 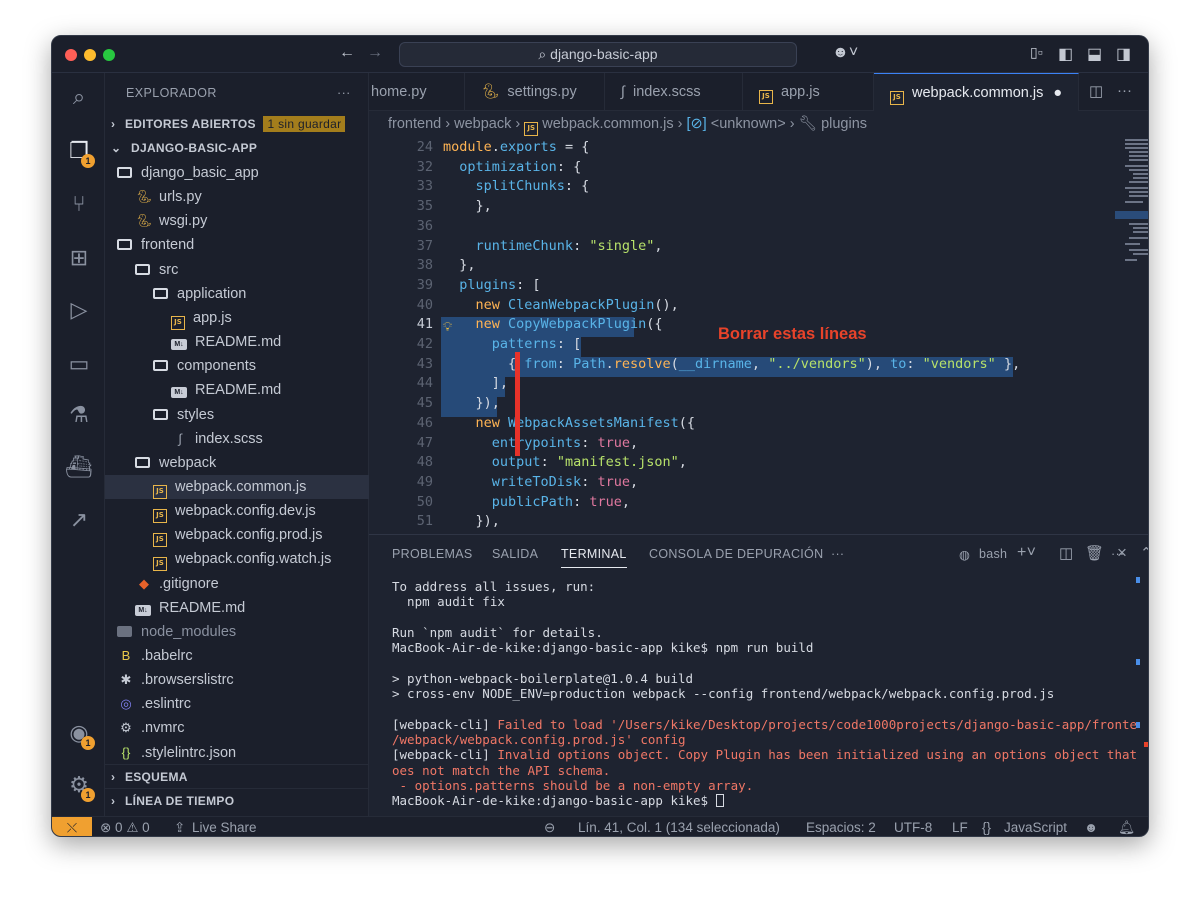 What do you see at coordinates (417, 92) in the screenshot?
I see `tab-home-py: home.py` at bounding box center [417, 92].